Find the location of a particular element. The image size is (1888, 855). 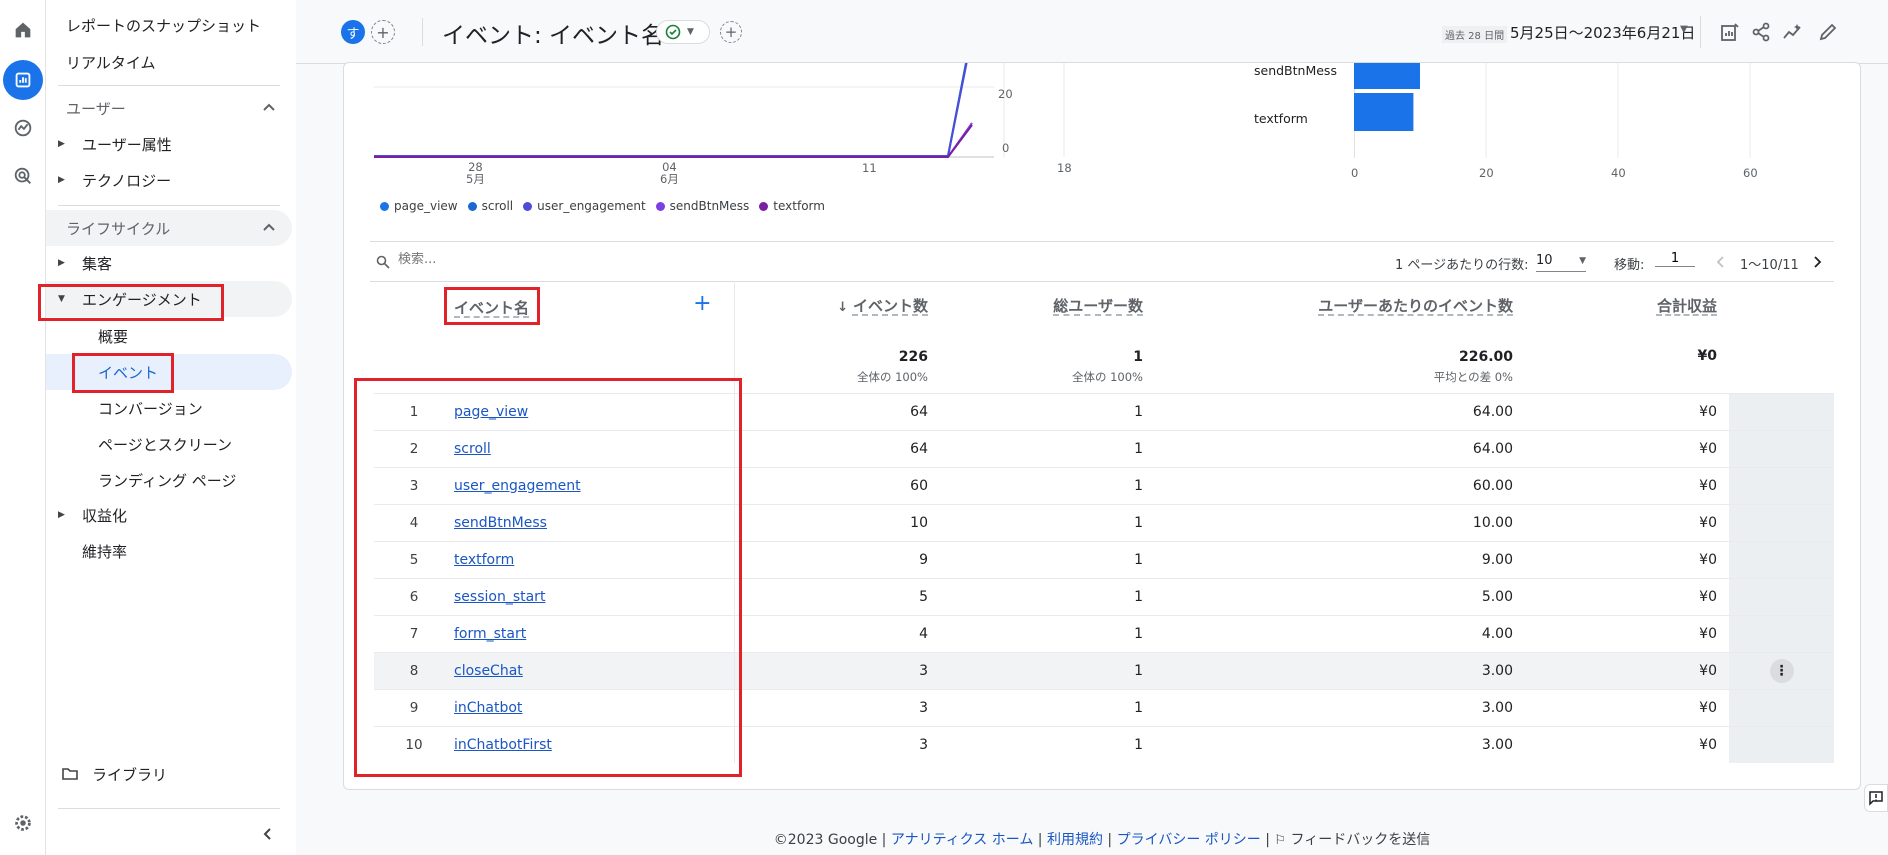

avatar: す is located at coordinates (353, 32).